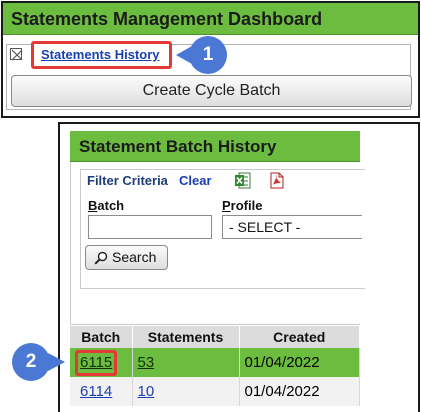 This screenshot has height=412, width=421. I want to click on pdf-export-icon, so click(276, 180).